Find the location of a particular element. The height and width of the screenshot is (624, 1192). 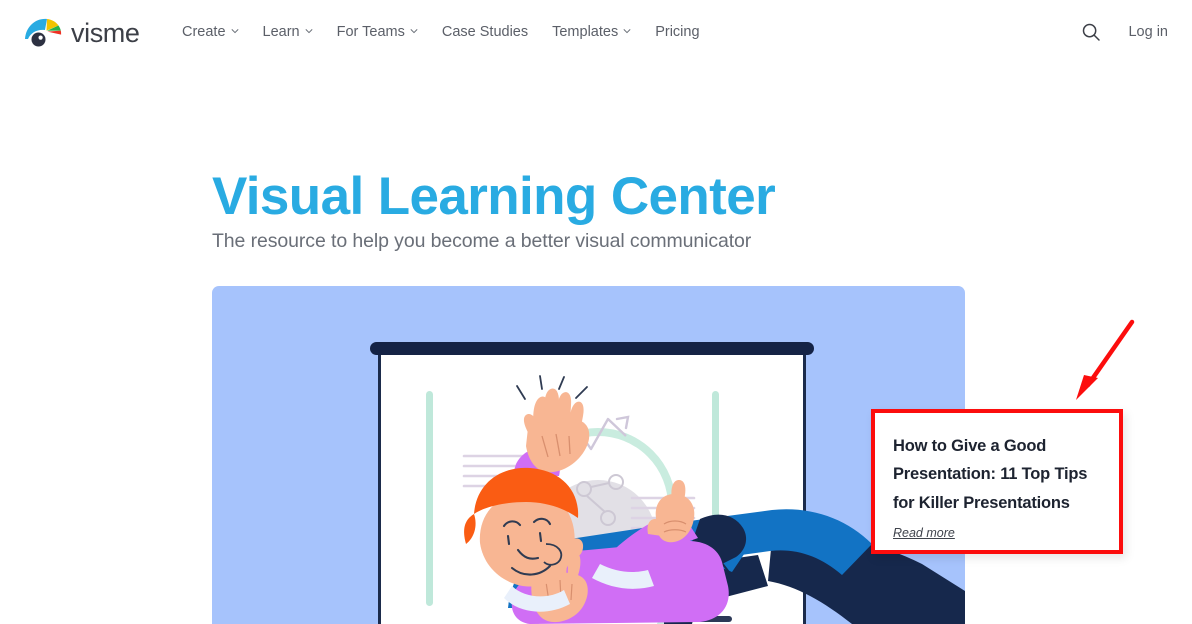

nav-label: Templates is located at coordinates (585, 31).